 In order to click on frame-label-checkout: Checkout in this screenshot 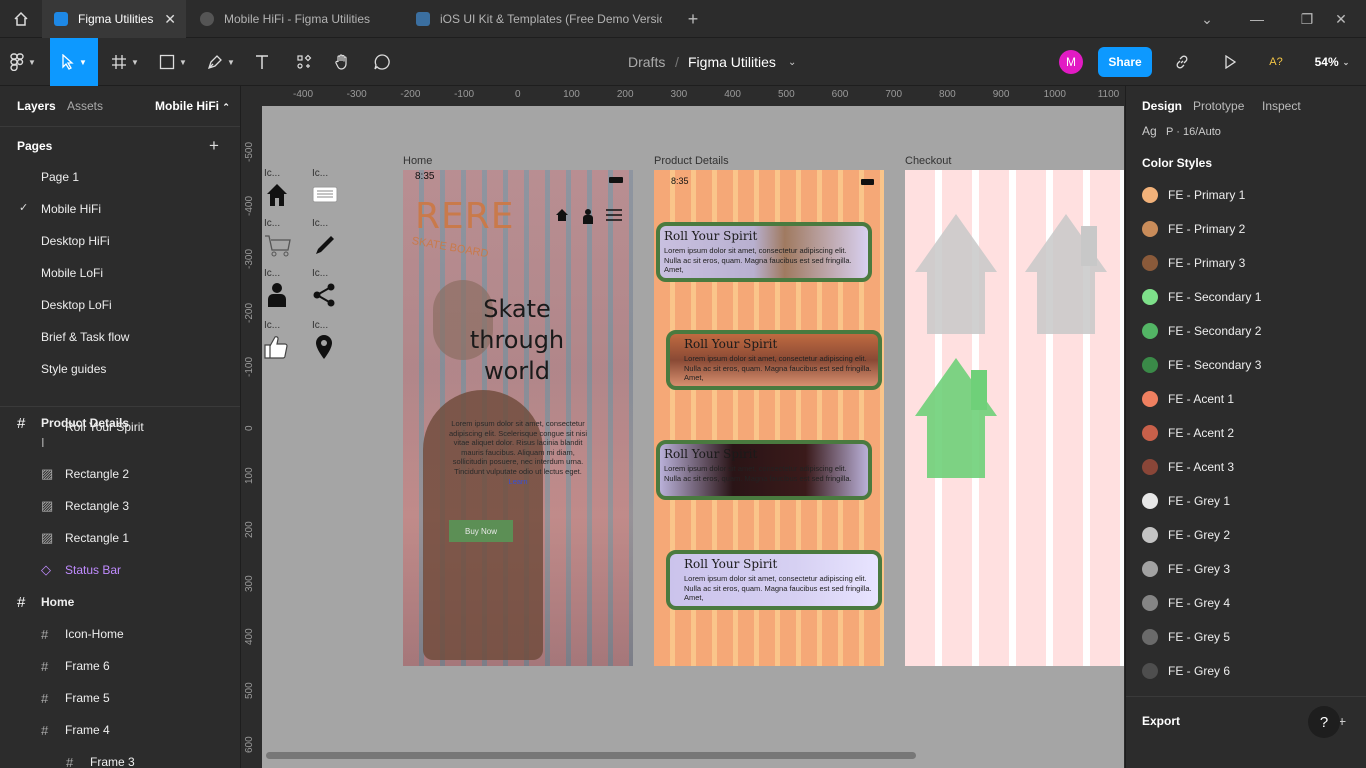, I will do `click(928, 161)`.